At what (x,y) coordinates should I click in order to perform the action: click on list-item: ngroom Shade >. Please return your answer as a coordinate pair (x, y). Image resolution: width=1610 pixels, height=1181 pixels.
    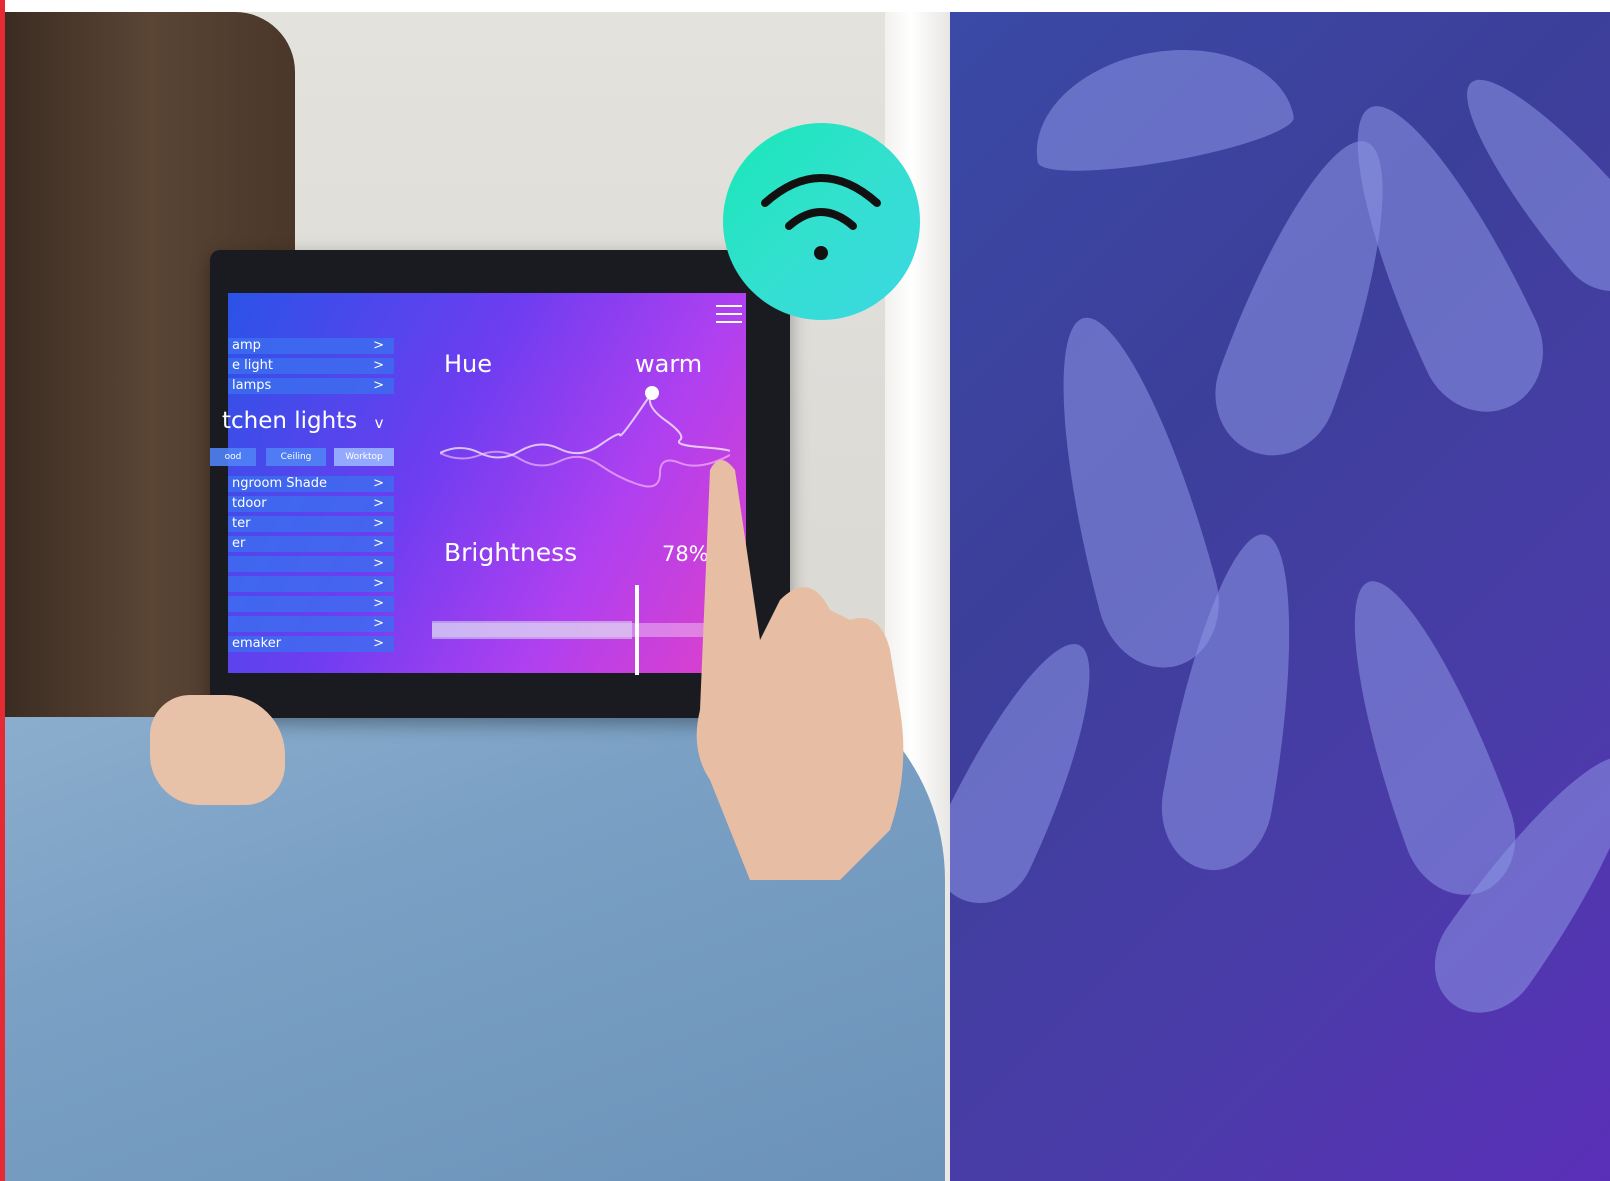
    Looking at the image, I should click on (311, 484).